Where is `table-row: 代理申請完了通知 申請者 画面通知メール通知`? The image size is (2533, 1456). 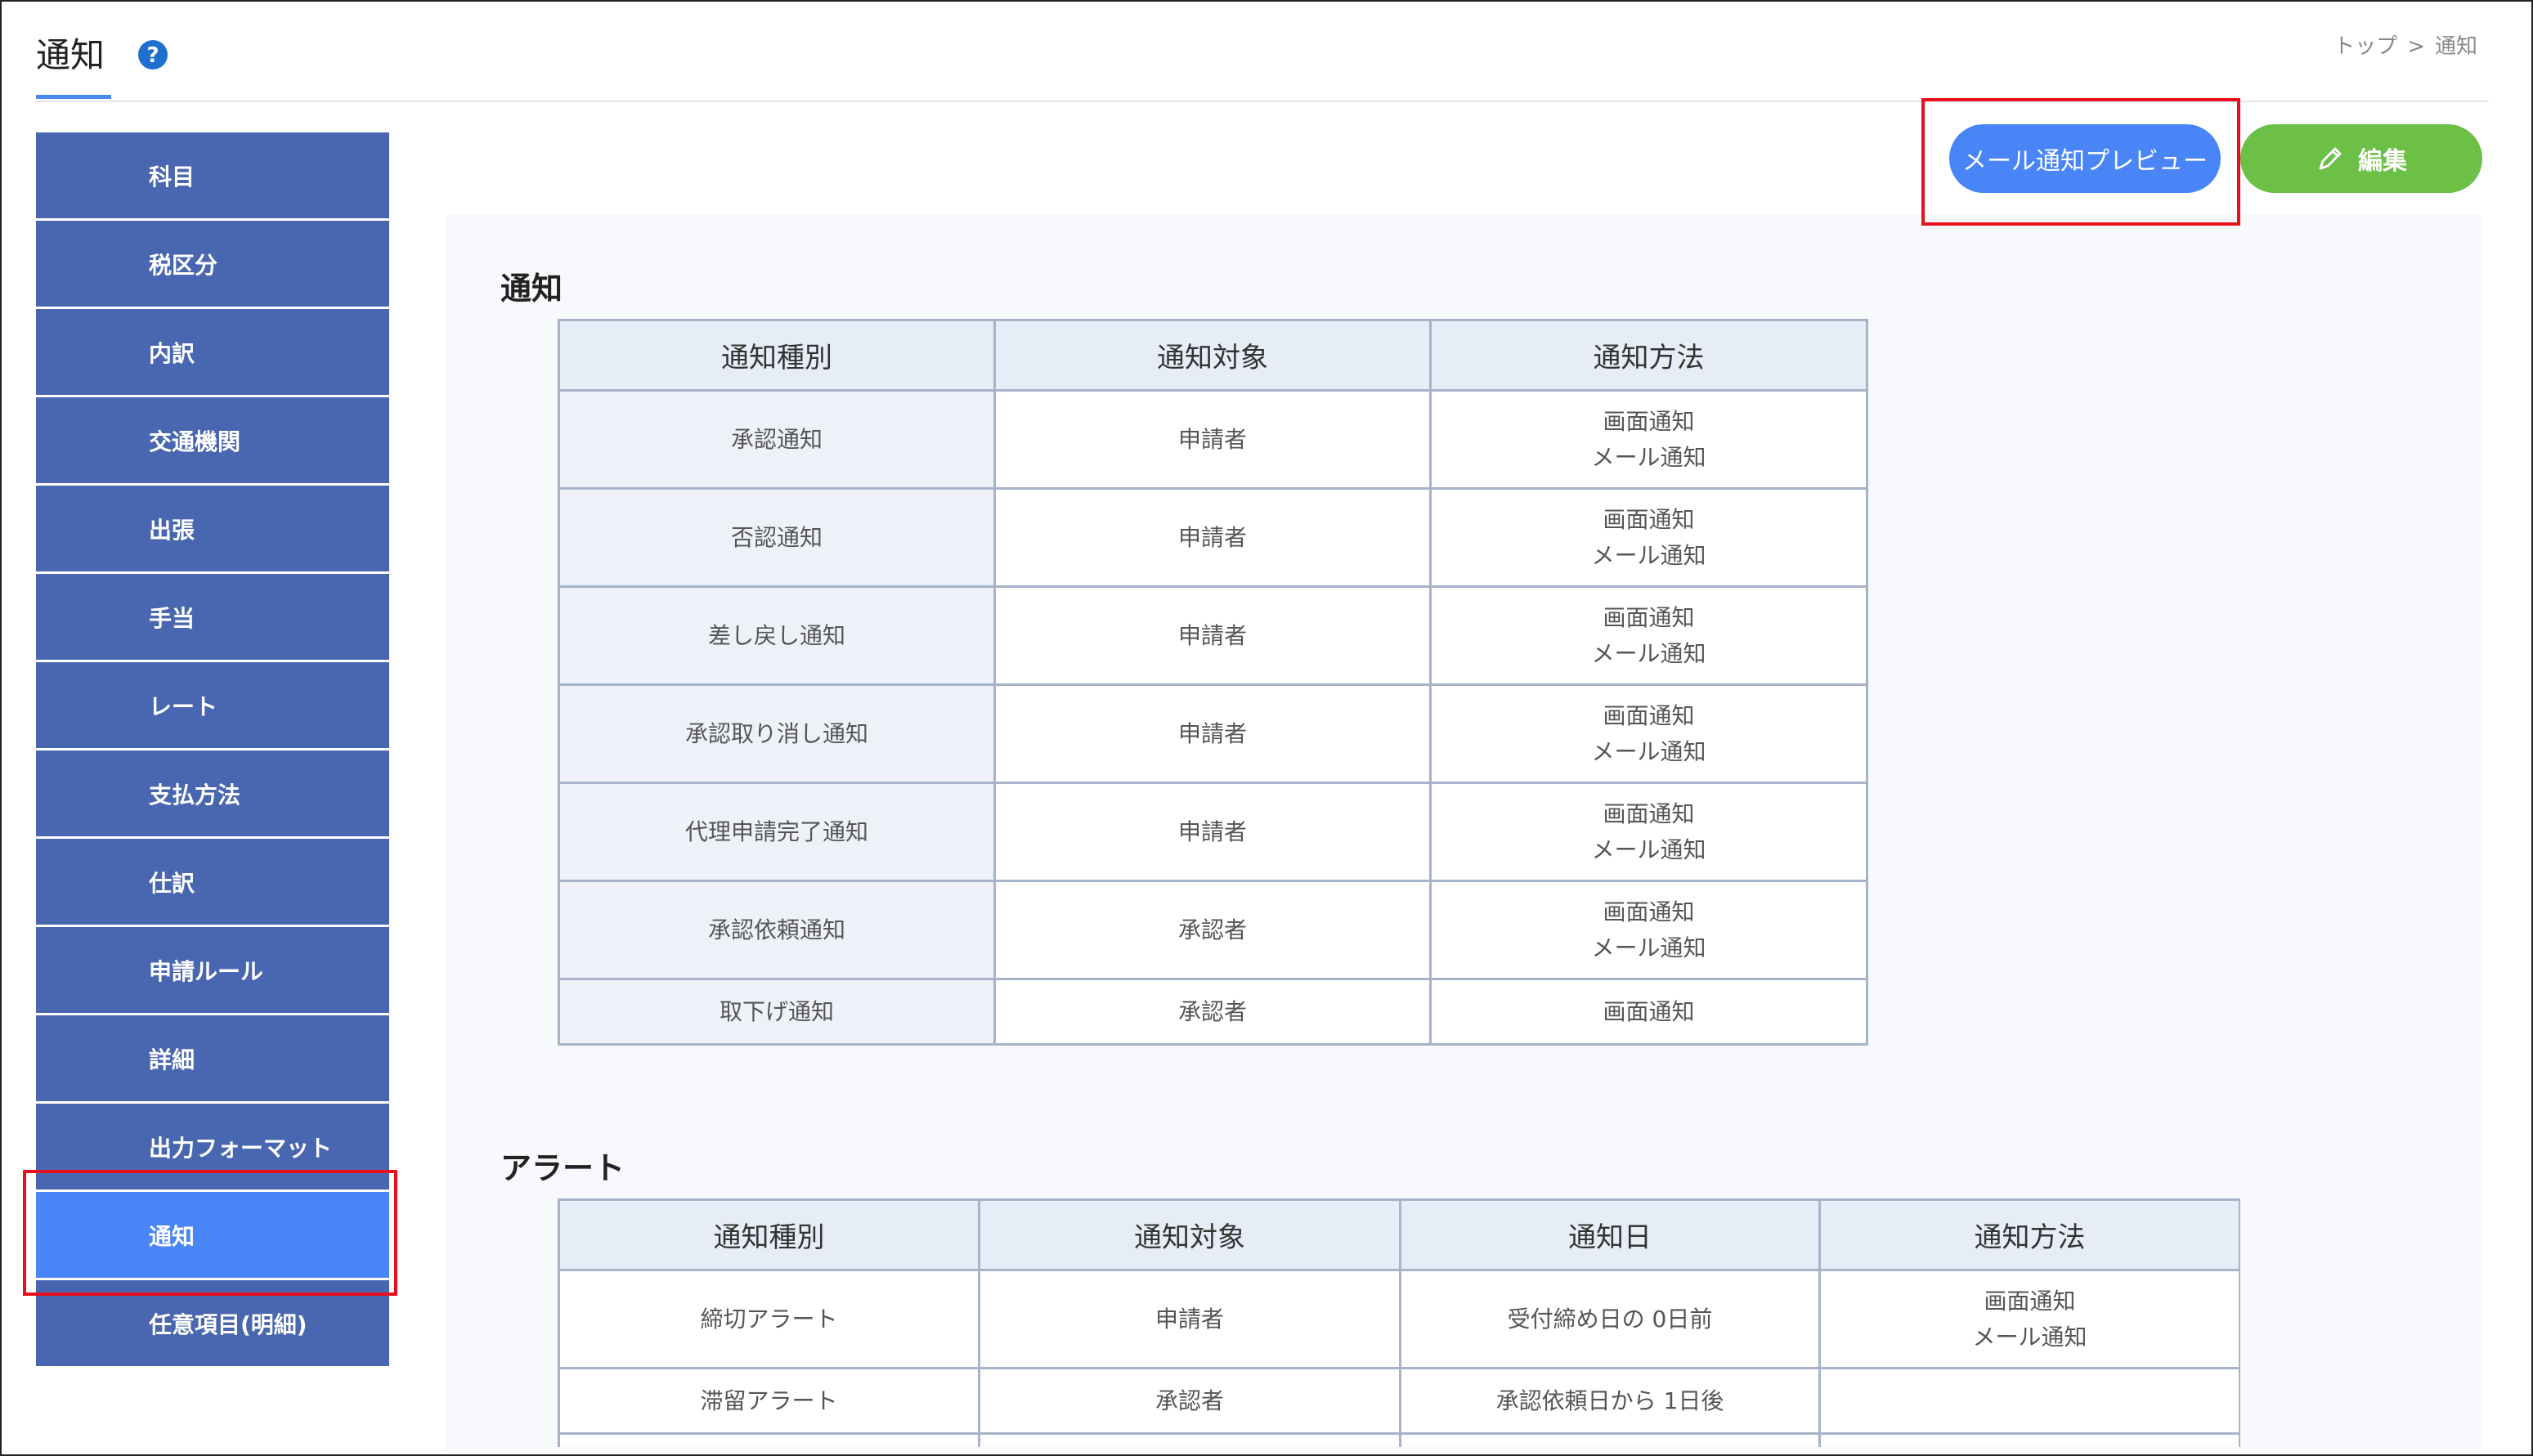 table-row: 代理申請完了通知 申請者 画面通知メール通知 is located at coordinates (1213, 832).